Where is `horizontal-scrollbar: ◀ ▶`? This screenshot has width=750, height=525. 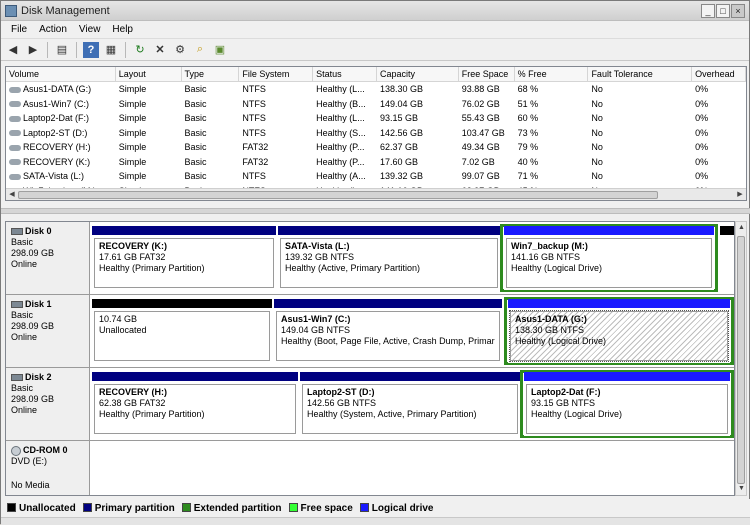
horizontal-scrollbar: ◀ ▶ is located at coordinates (376, 194).